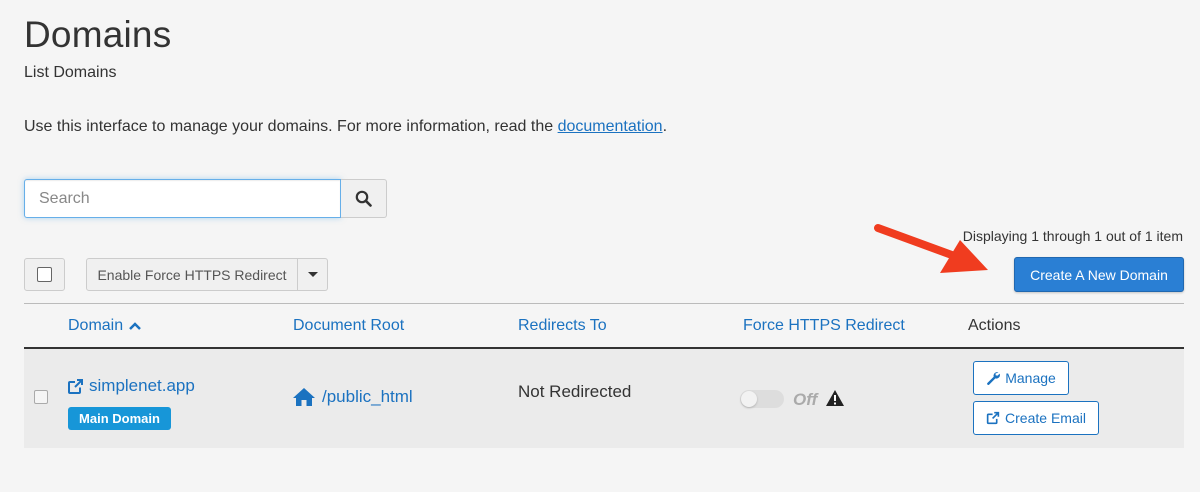 This screenshot has height=492, width=1200. Describe the element at coordinates (824, 326) in the screenshot. I see `column-header-force-https: Force HTTPS Redirect` at that location.